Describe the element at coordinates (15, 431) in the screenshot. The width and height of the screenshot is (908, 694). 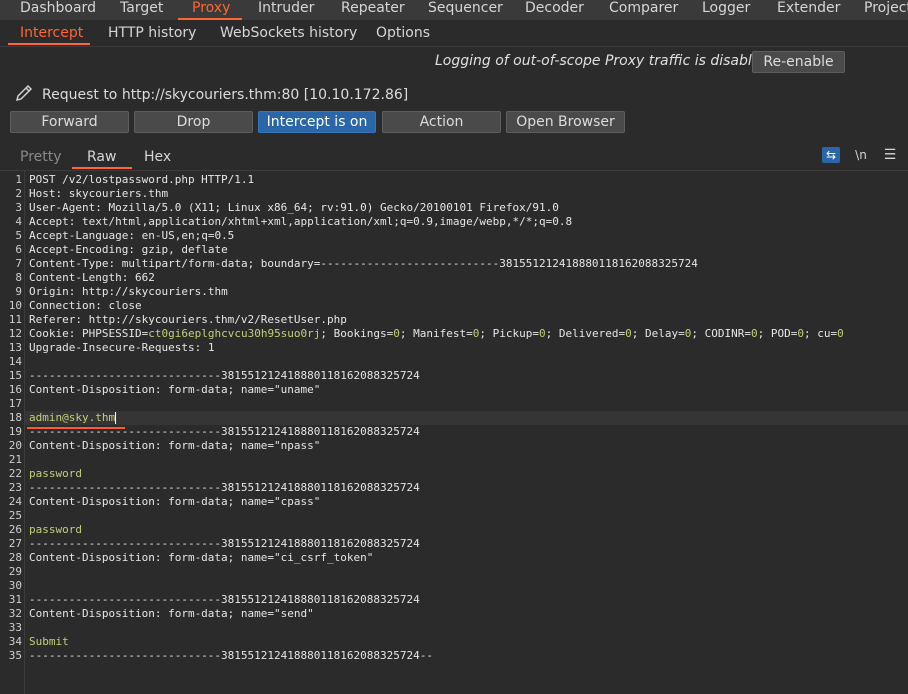
I see `line-number: 19` at that location.